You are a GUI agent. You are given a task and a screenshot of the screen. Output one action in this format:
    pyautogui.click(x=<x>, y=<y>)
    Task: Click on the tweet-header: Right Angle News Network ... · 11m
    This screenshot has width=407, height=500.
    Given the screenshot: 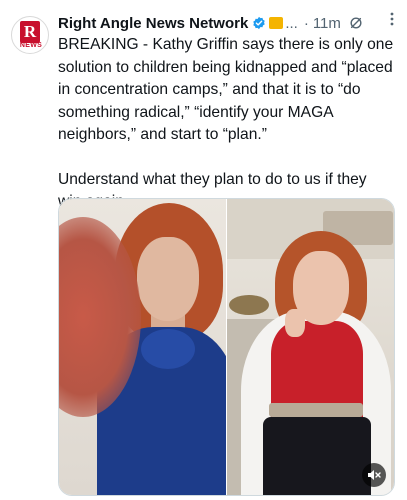 What is the action you would take?
    pyautogui.click(x=227, y=23)
    